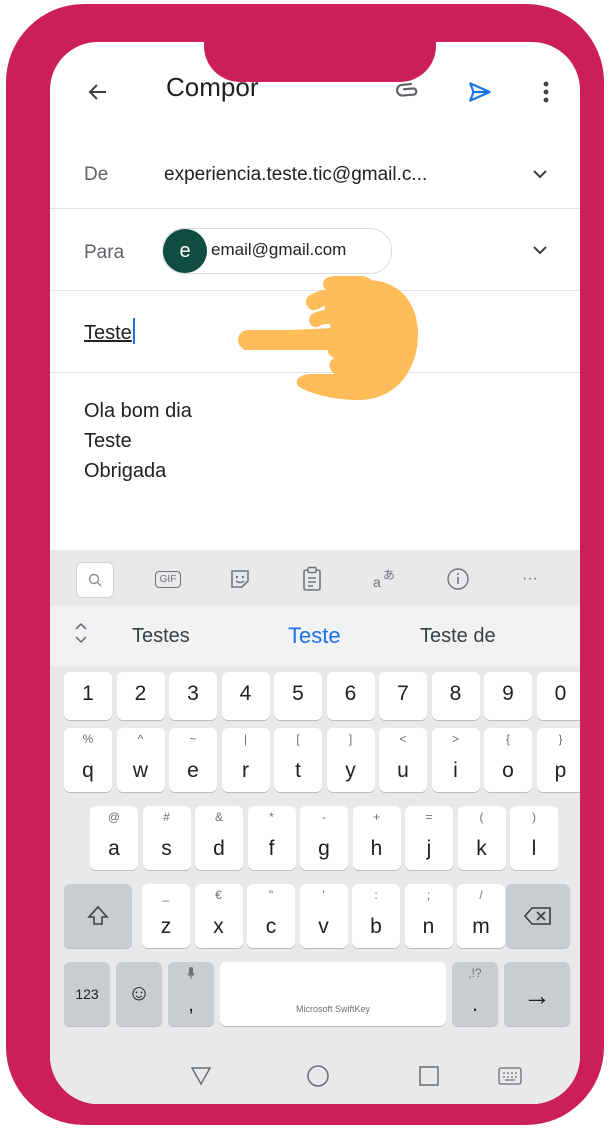 Image resolution: width=610 pixels, height=1129 pixels. Describe the element at coordinates (245, 696) in the screenshot. I see `key-4: 4` at that location.